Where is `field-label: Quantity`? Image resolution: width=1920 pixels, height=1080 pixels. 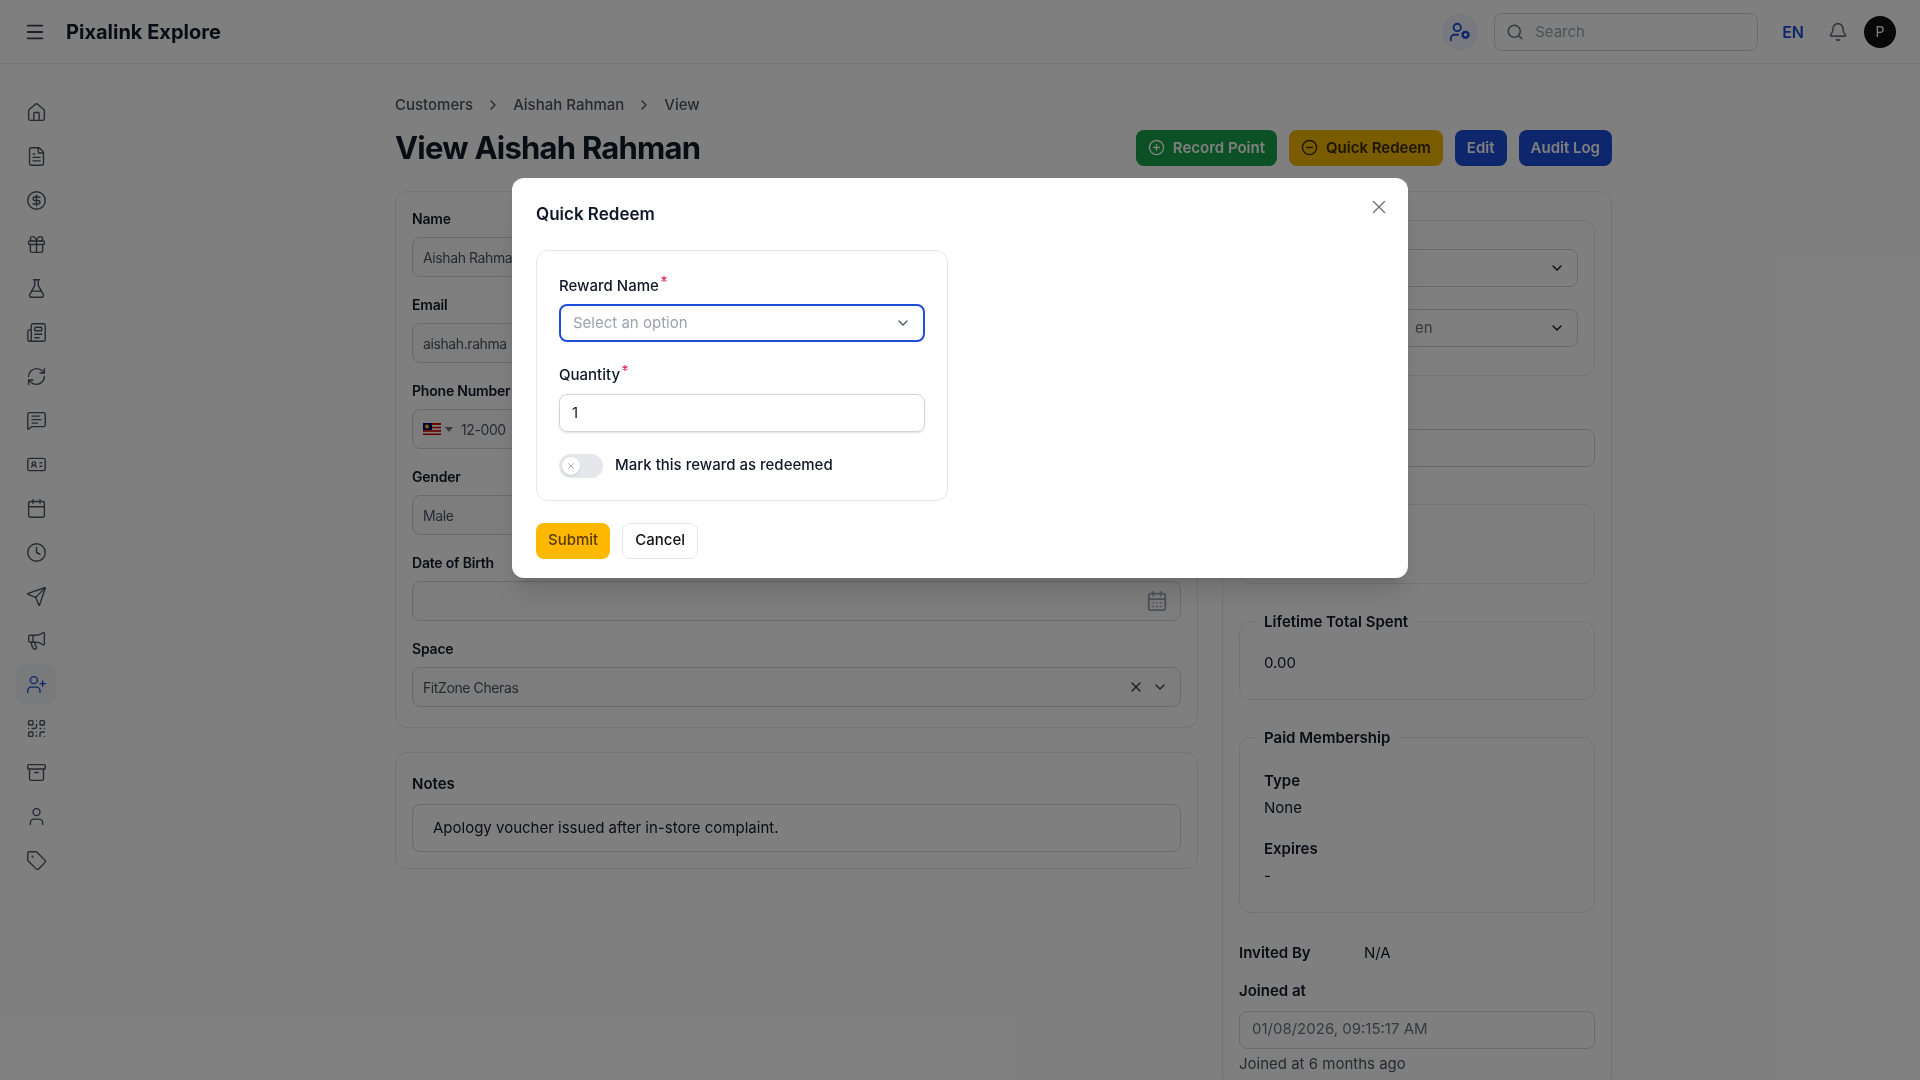 field-label: Quantity is located at coordinates (590, 375).